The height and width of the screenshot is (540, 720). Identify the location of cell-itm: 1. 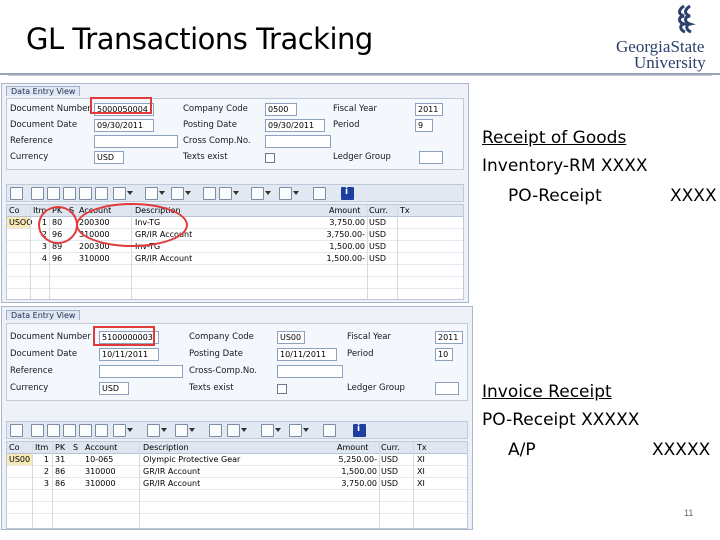
(46, 459).